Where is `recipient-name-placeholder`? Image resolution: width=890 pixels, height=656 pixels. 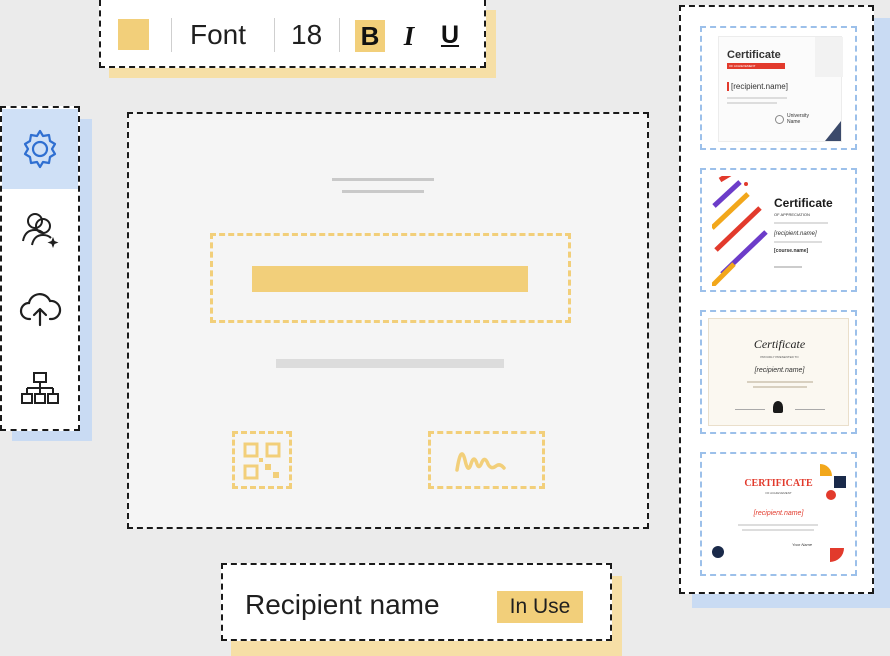
recipient-name-placeholder is located at coordinates (390, 278).